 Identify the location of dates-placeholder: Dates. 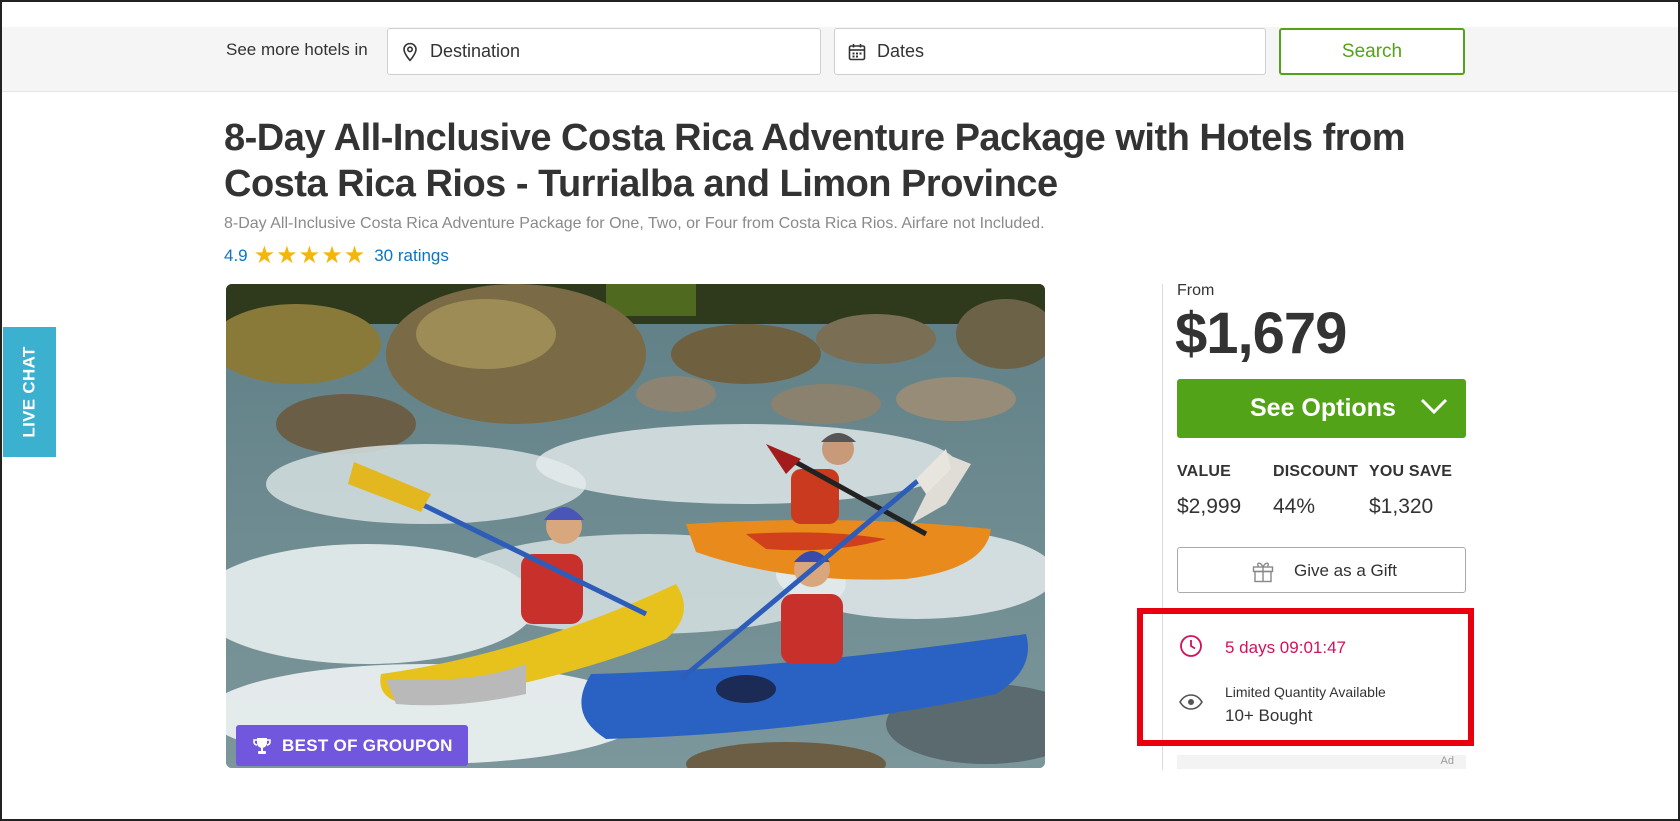
(901, 51).